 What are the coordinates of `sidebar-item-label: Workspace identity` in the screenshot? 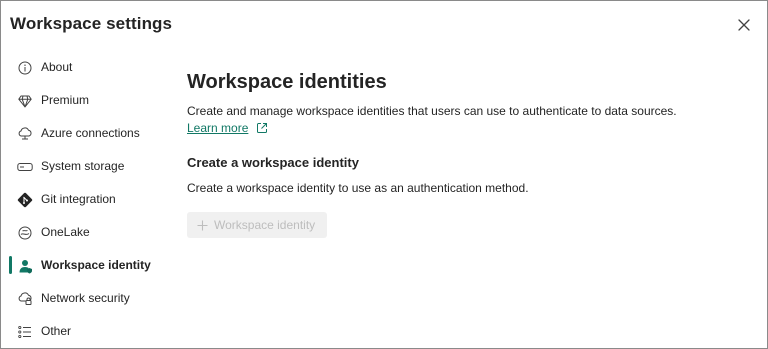 It's located at (96, 265).